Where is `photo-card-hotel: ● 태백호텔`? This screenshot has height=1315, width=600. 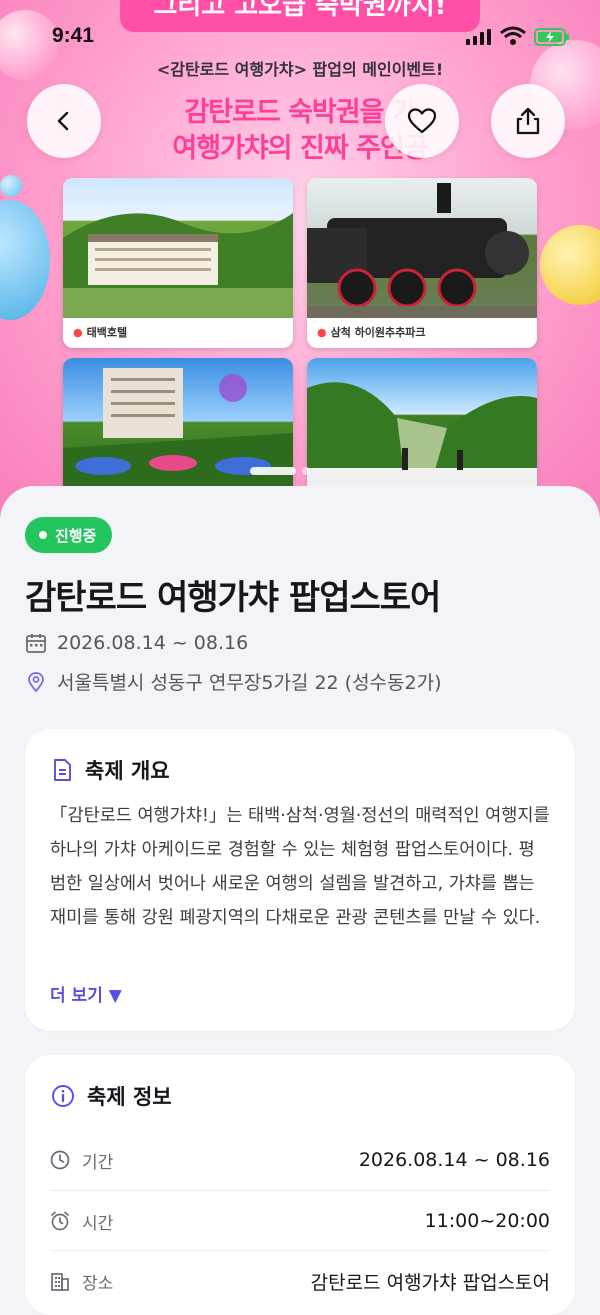 photo-card-hotel: ● 태백호텔 is located at coordinates (178, 263).